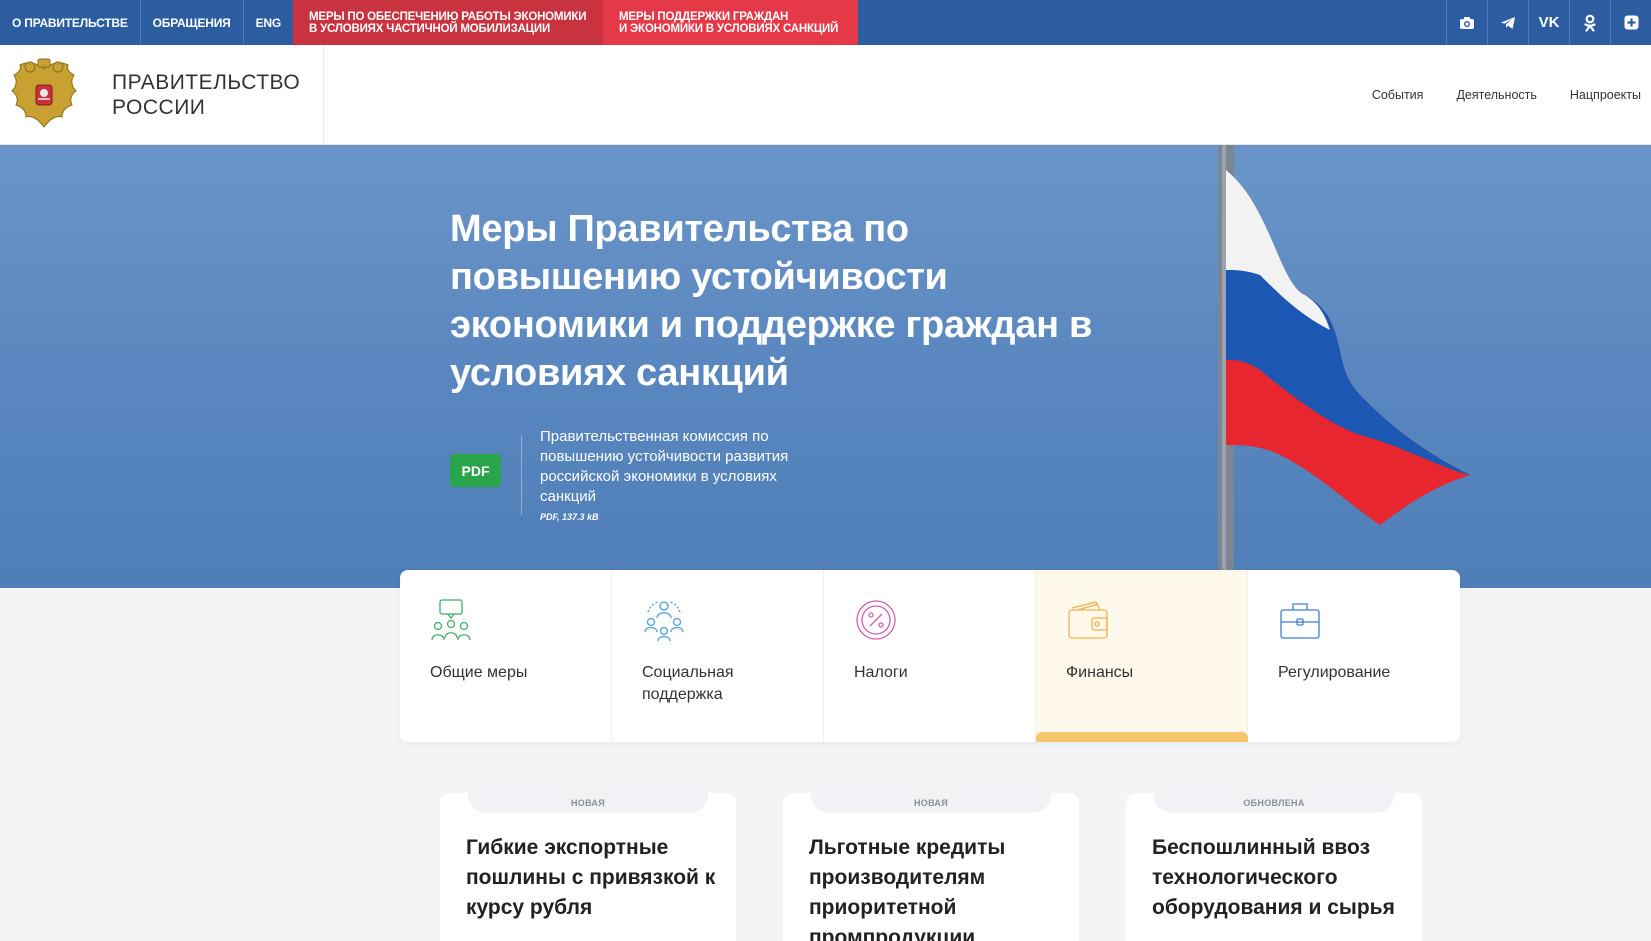  What do you see at coordinates (448, 16) in the screenshot?
I see `promo-mobilization-line1: МЕРЫ ПО ОБЕСПЕЧЕНИЮ РАБОТЫ ЭКОНОМИКИ` at bounding box center [448, 16].